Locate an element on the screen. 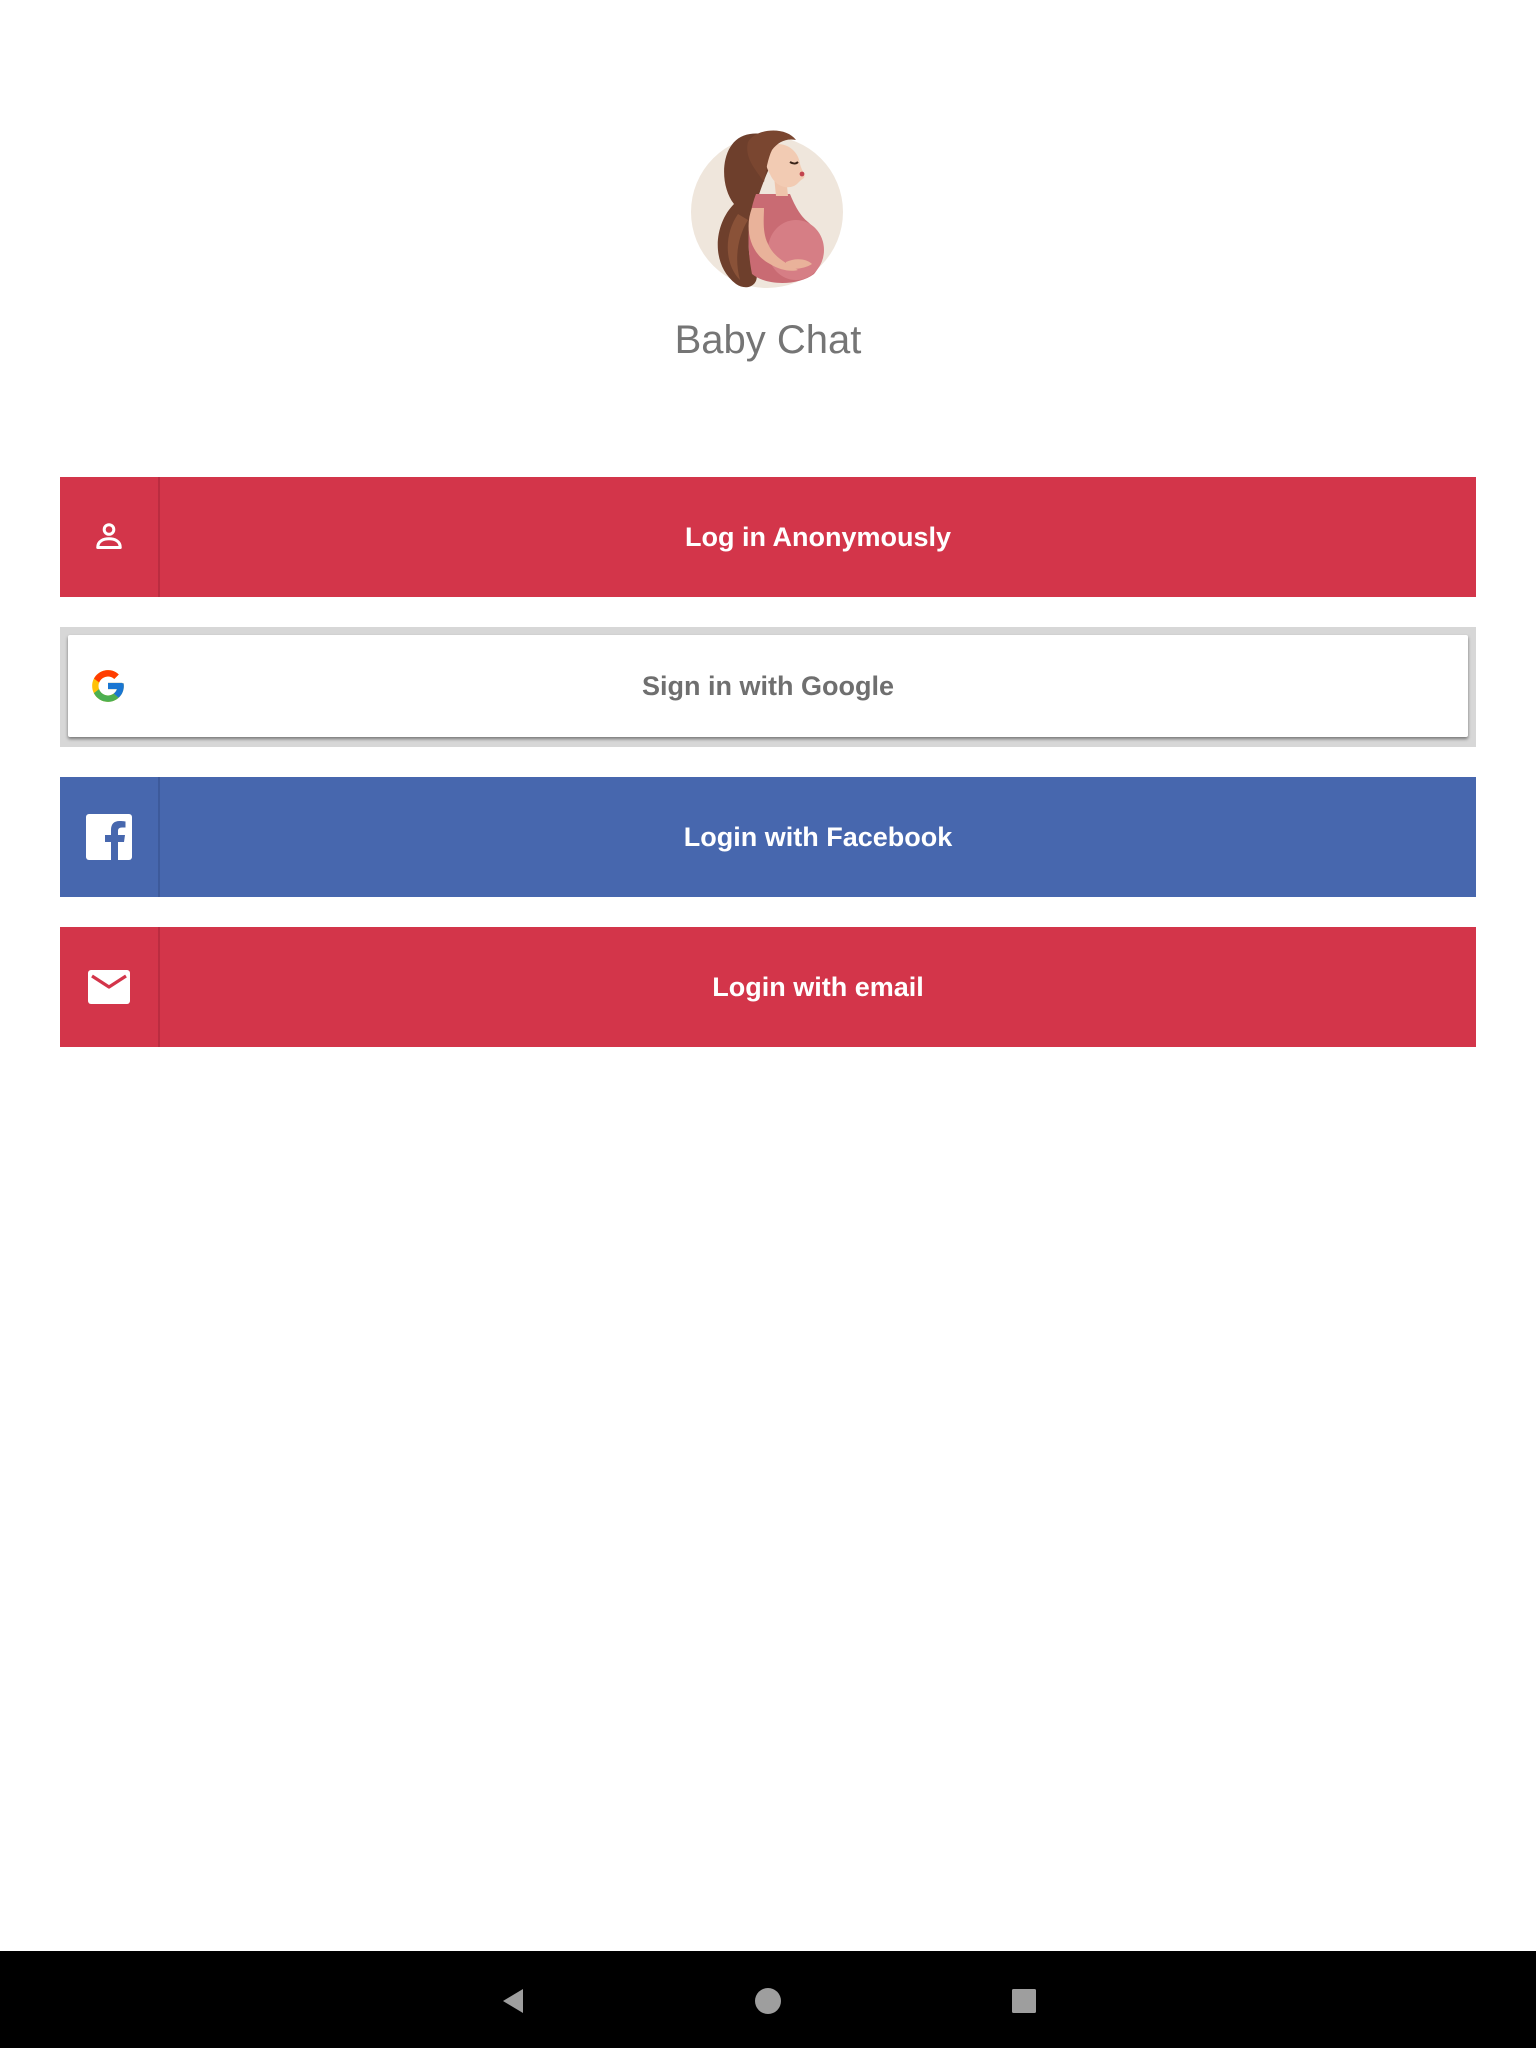 The image size is (1536, 2048). login-facebook-label: Login with Facebook is located at coordinates (818, 836).